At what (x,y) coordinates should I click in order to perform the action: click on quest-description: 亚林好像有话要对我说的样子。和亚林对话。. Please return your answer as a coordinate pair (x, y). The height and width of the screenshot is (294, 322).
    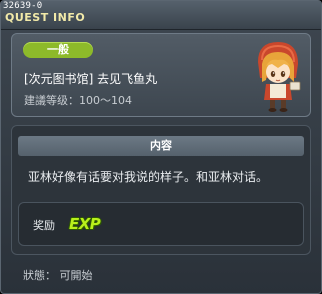
    Looking at the image, I should click on (148, 177).